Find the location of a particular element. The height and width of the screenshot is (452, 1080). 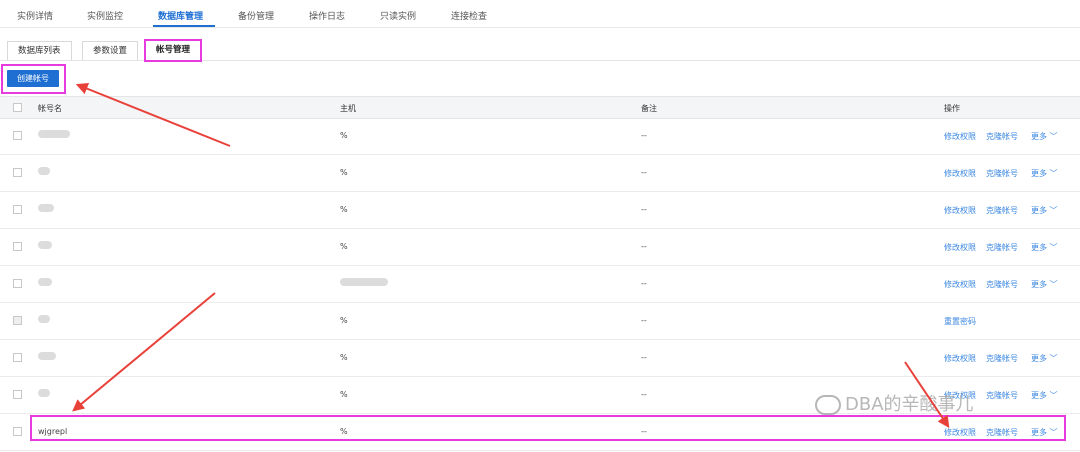

arrow-to-create-button is located at coordinates (153, 115).